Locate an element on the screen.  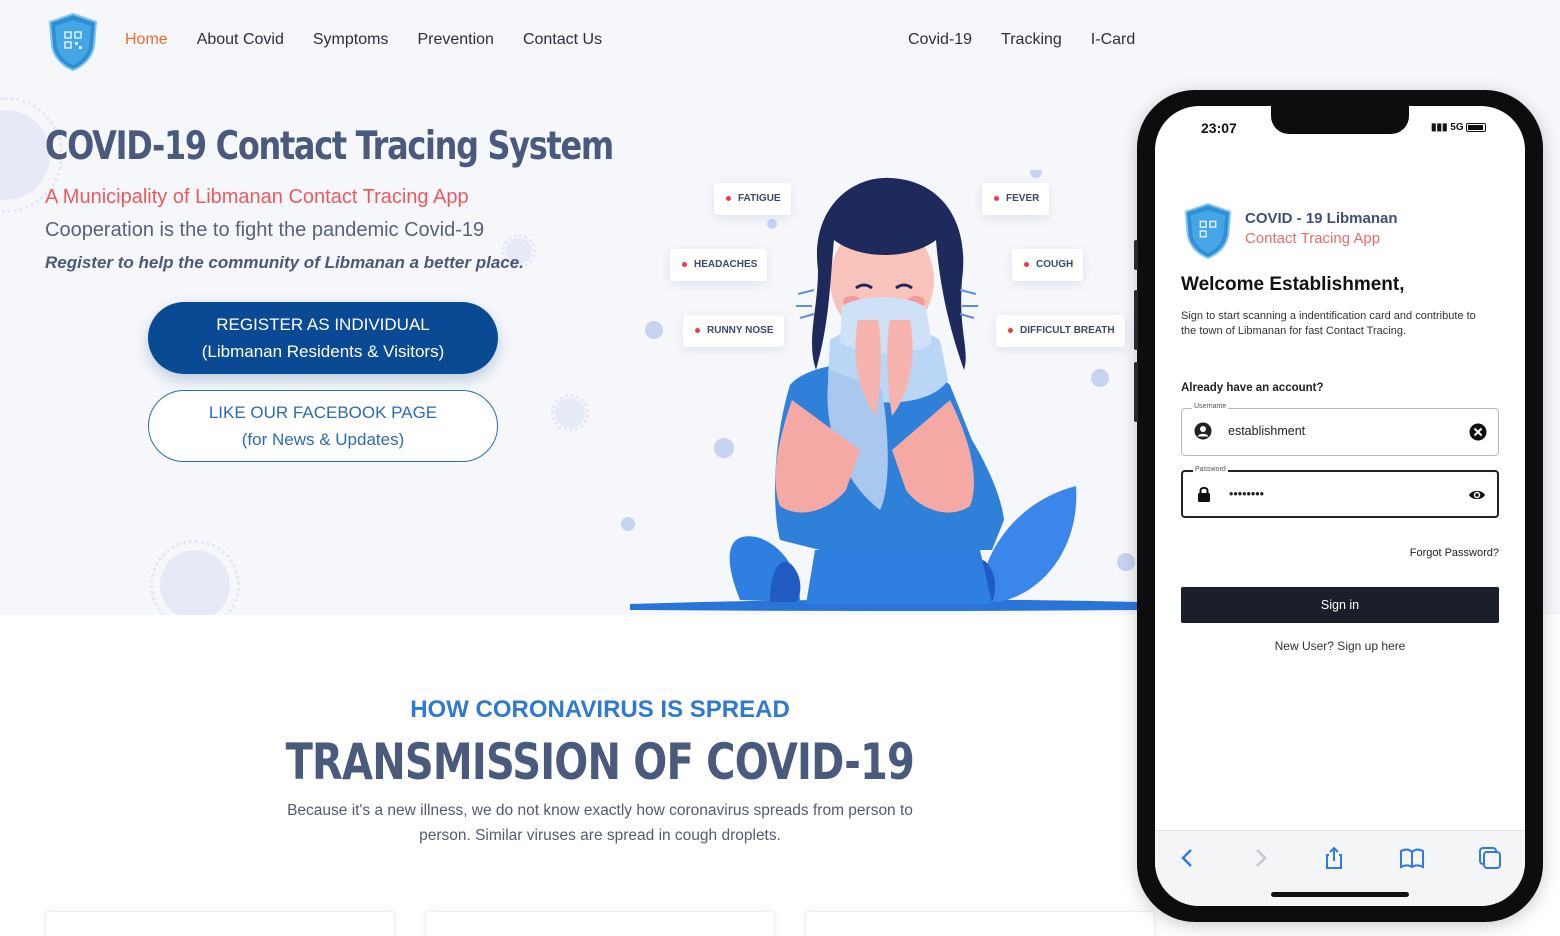
welcome-heading: Welcome Establishment, is located at coordinates (1293, 284).